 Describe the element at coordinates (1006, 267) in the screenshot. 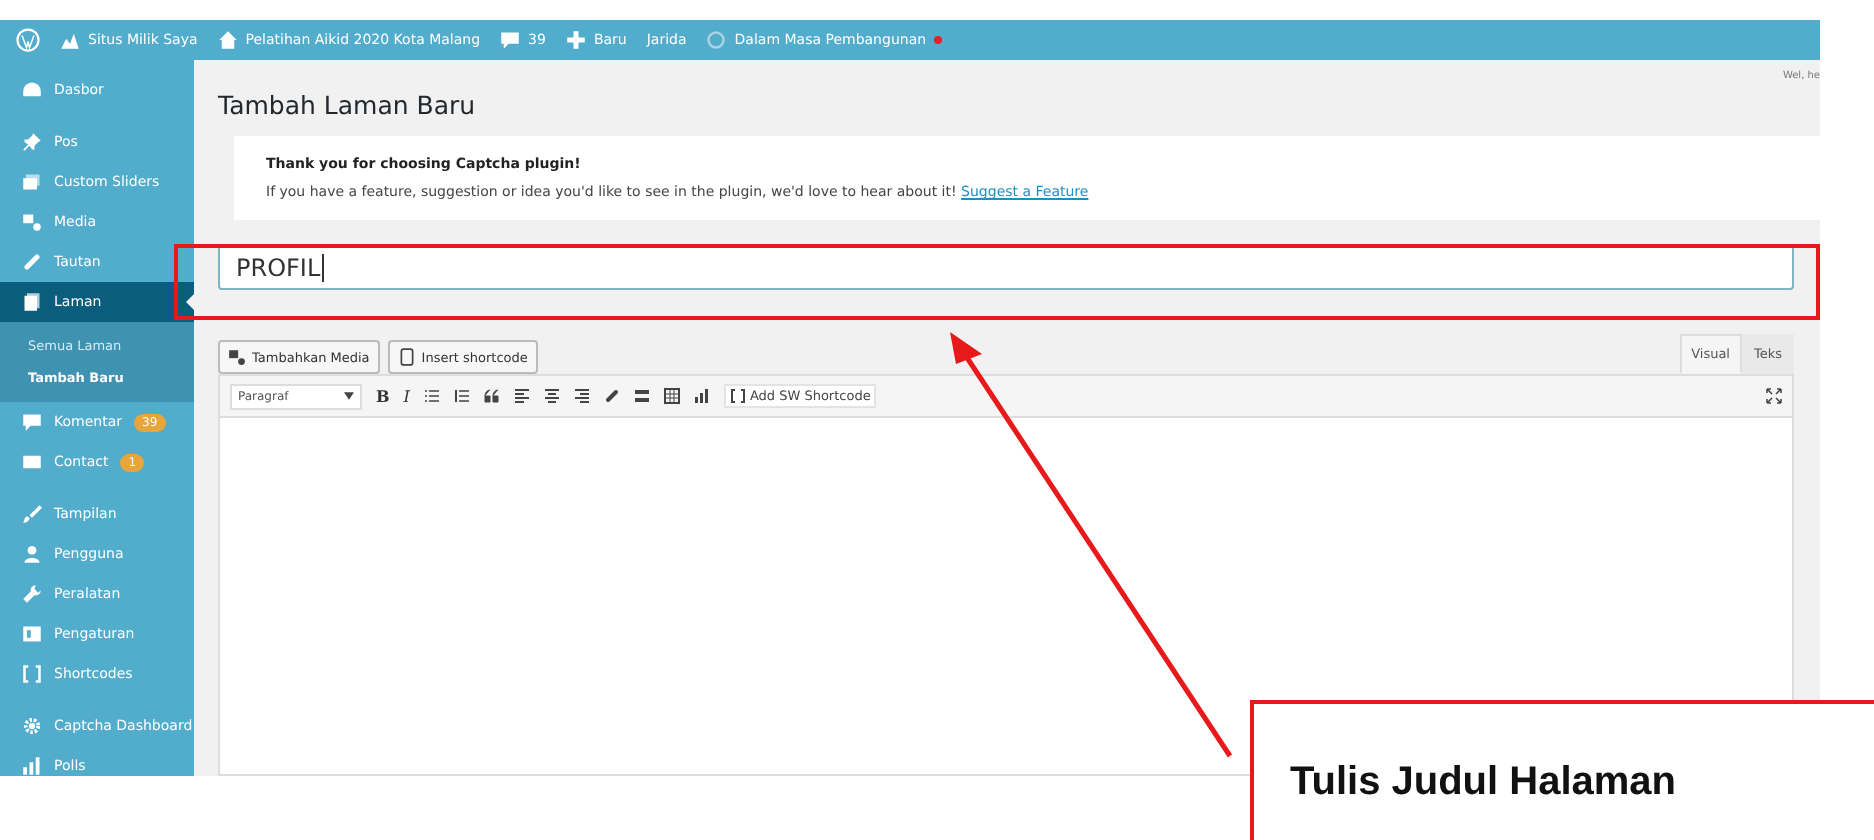

I see `title-field: PROFIL` at that location.